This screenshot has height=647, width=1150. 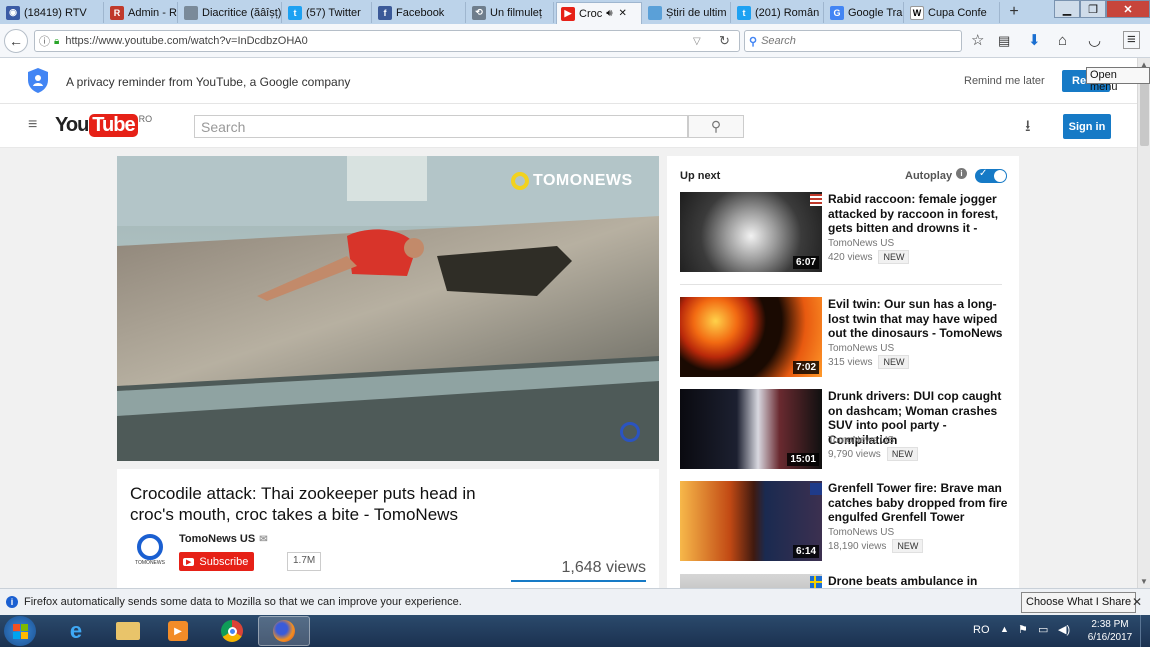 I want to click on sign-in-button: Sign in, so click(x=1087, y=126).